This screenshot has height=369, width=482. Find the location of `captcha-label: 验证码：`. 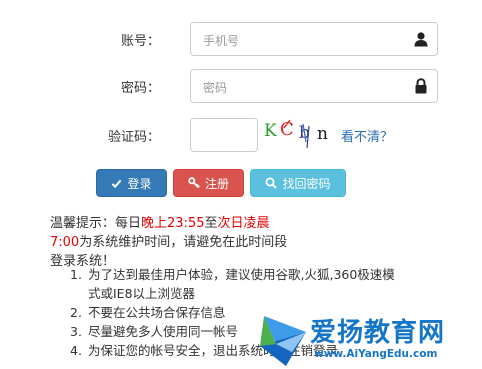

captcha-label: 验证码： is located at coordinates (133, 137).